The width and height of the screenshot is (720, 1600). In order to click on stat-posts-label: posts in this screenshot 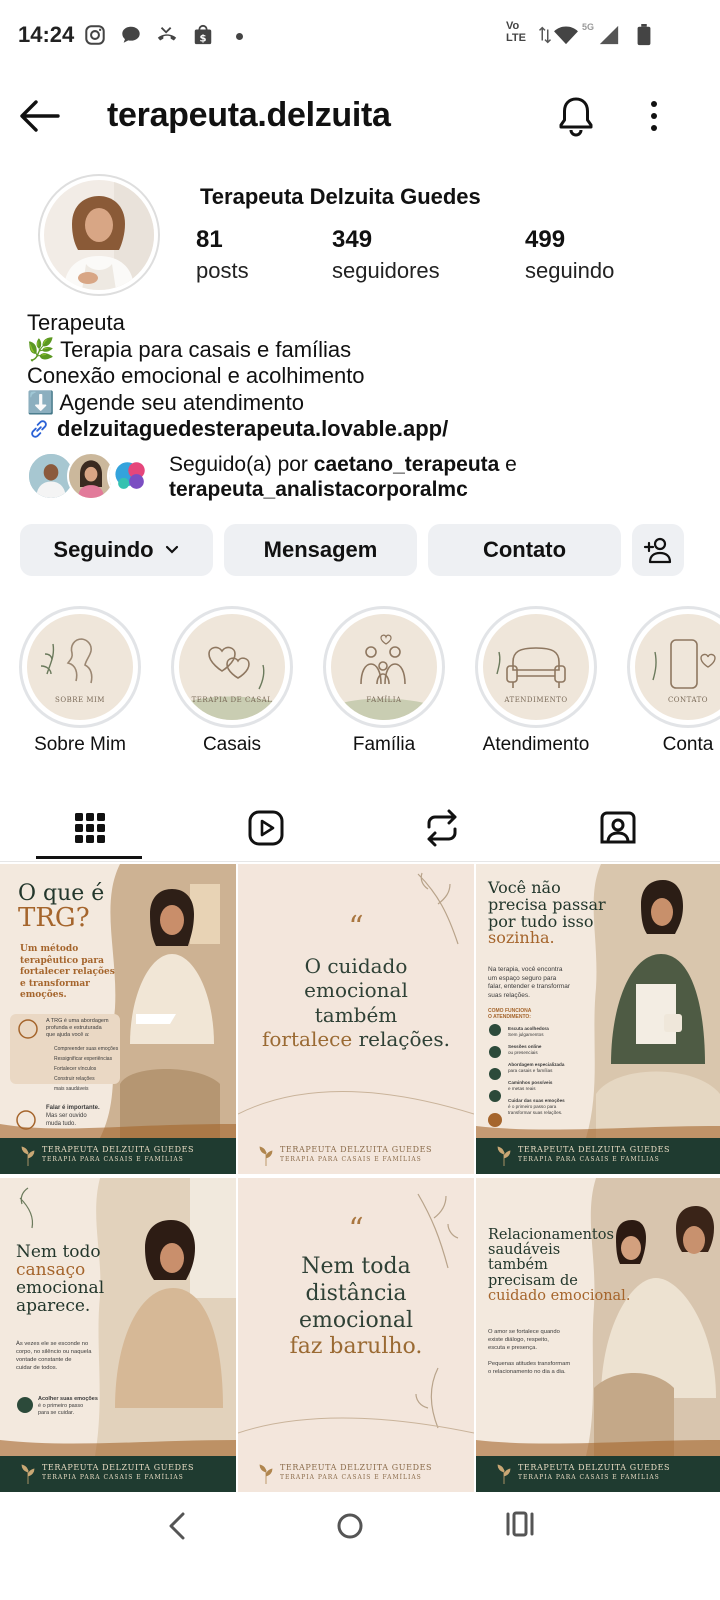, I will do `click(222, 270)`.